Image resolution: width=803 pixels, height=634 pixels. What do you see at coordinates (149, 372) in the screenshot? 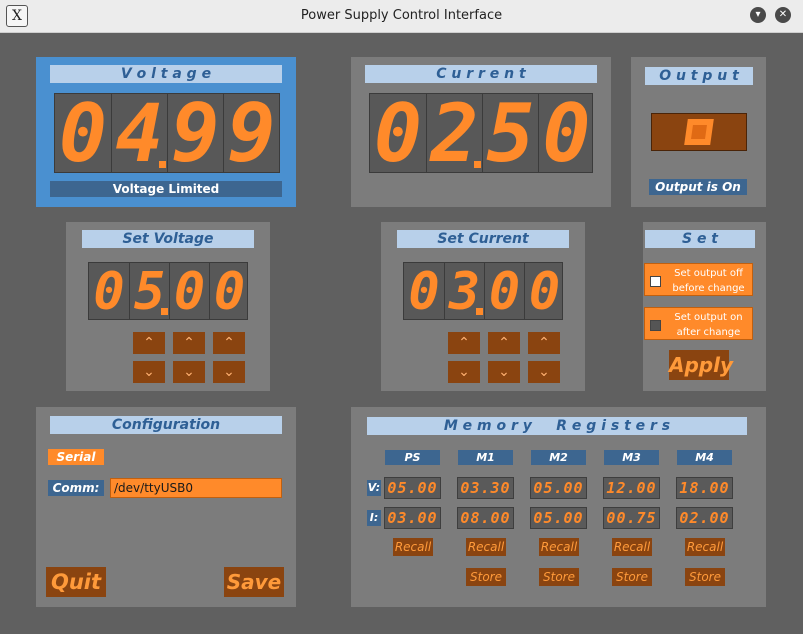
I see `set-voltage-tens-down-button: ⌄` at bounding box center [149, 372].